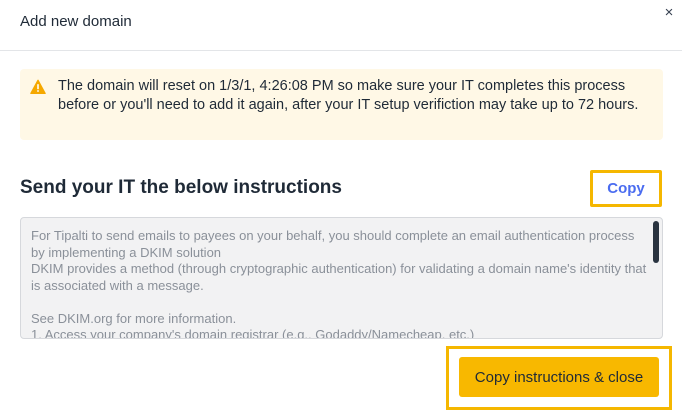 This screenshot has height=417, width=682. I want to click on copy-button: Copy, so click(626, 188).